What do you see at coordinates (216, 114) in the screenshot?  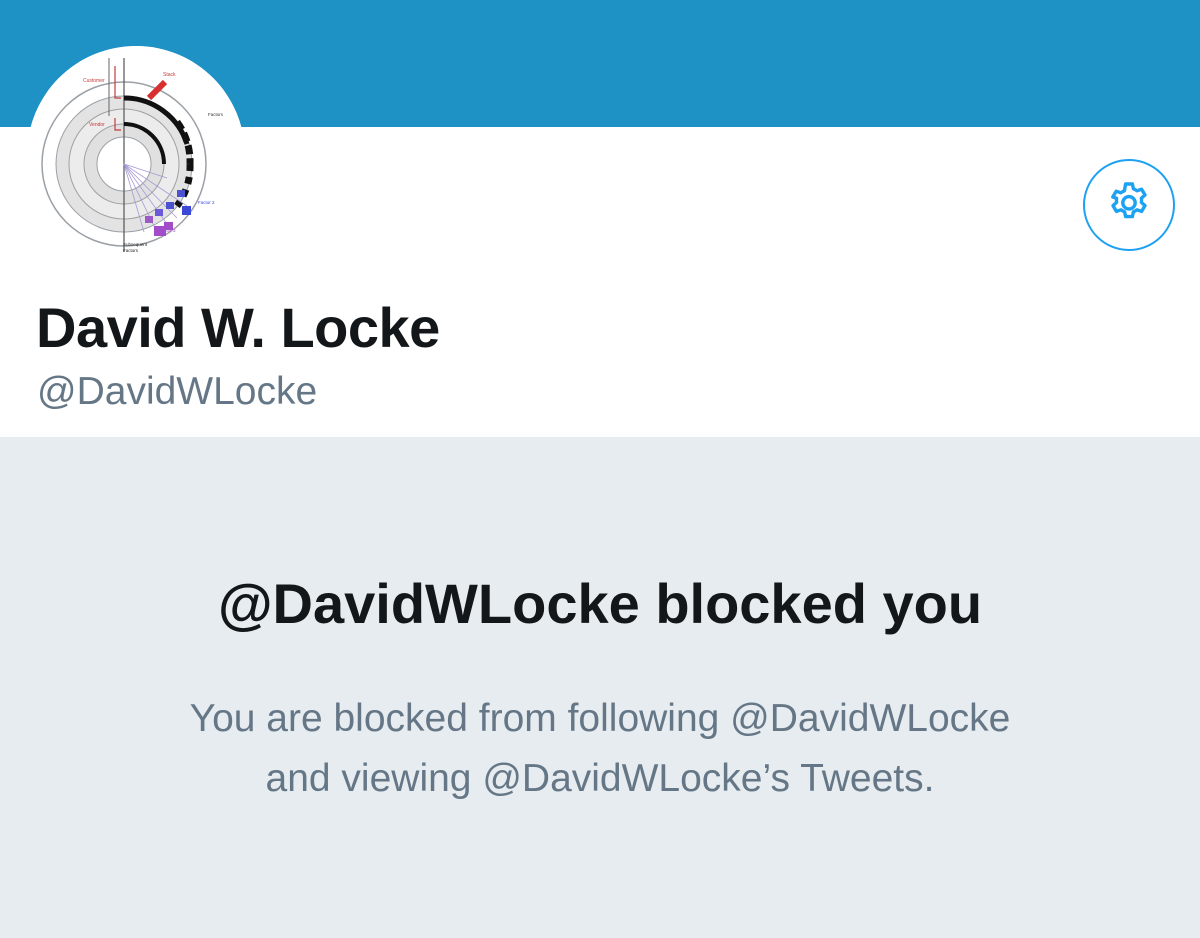 I see `avatar-label-factors: Factors` at bounding box center [216, 114].